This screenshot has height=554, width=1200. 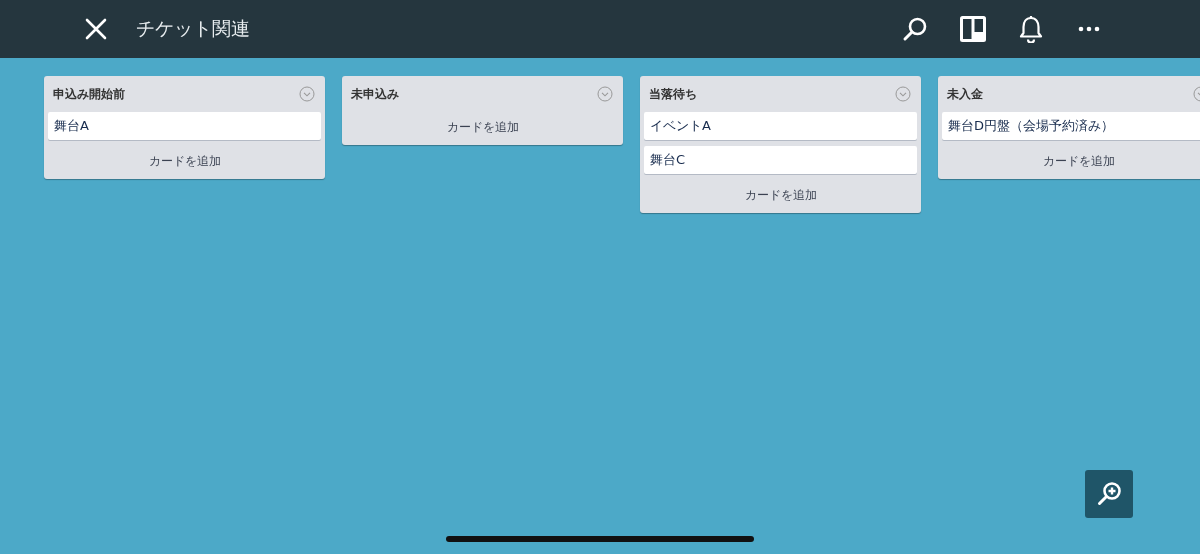 I want to click on search-icon, so click(x=915, y=29).